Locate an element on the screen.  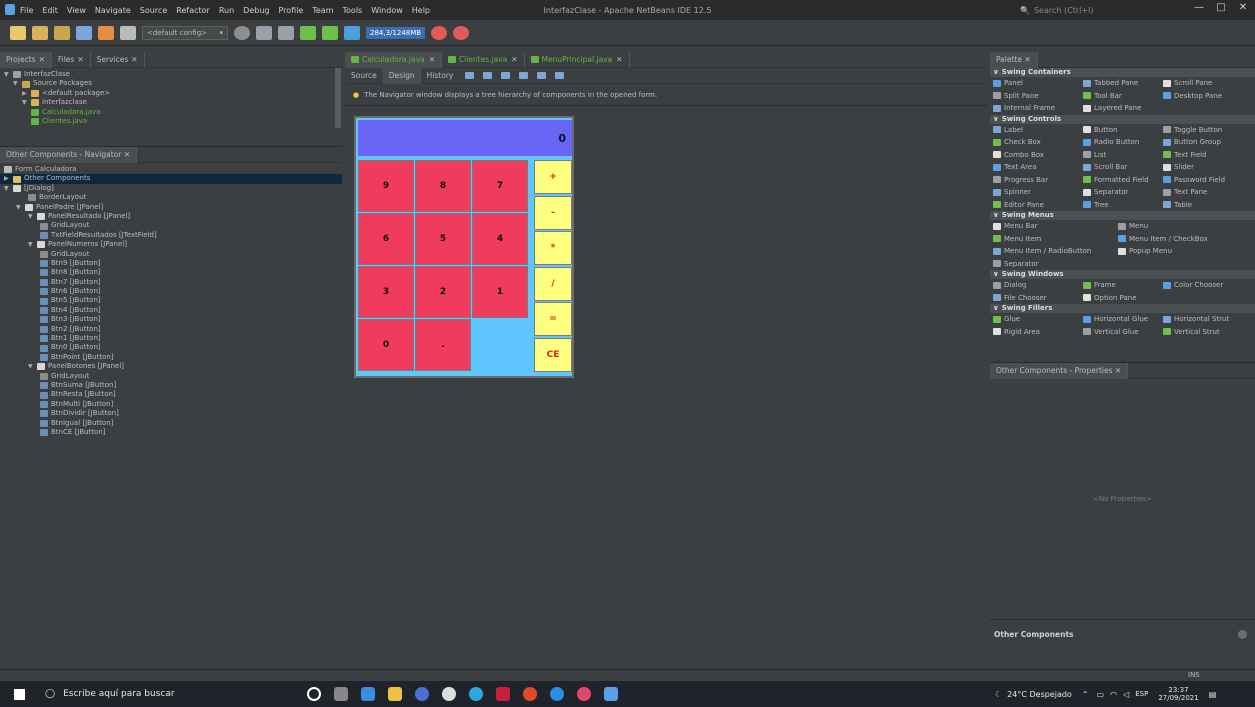
menu-refactor: Refactor is located at coordinates (193, 10).